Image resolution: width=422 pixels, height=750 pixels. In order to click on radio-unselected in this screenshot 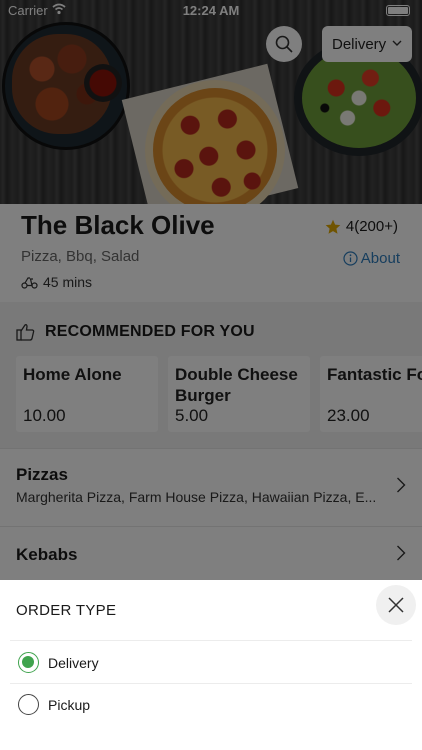, I will do `click(28, 704)`.